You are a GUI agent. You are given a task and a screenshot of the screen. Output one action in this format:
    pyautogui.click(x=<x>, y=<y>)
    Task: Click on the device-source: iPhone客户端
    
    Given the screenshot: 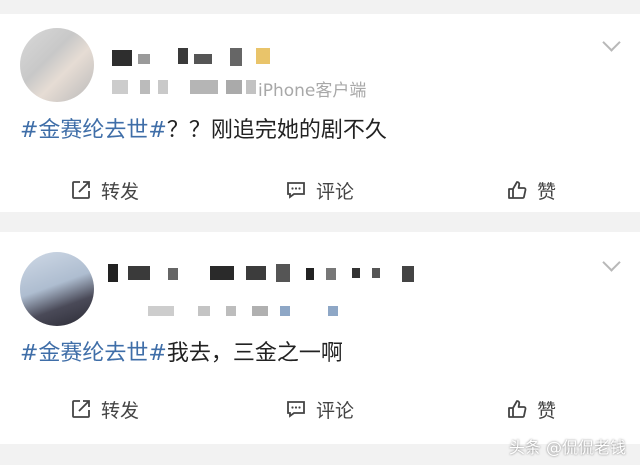 What is the action you would take?
    pyautogui.click(x=312, y=91)
    